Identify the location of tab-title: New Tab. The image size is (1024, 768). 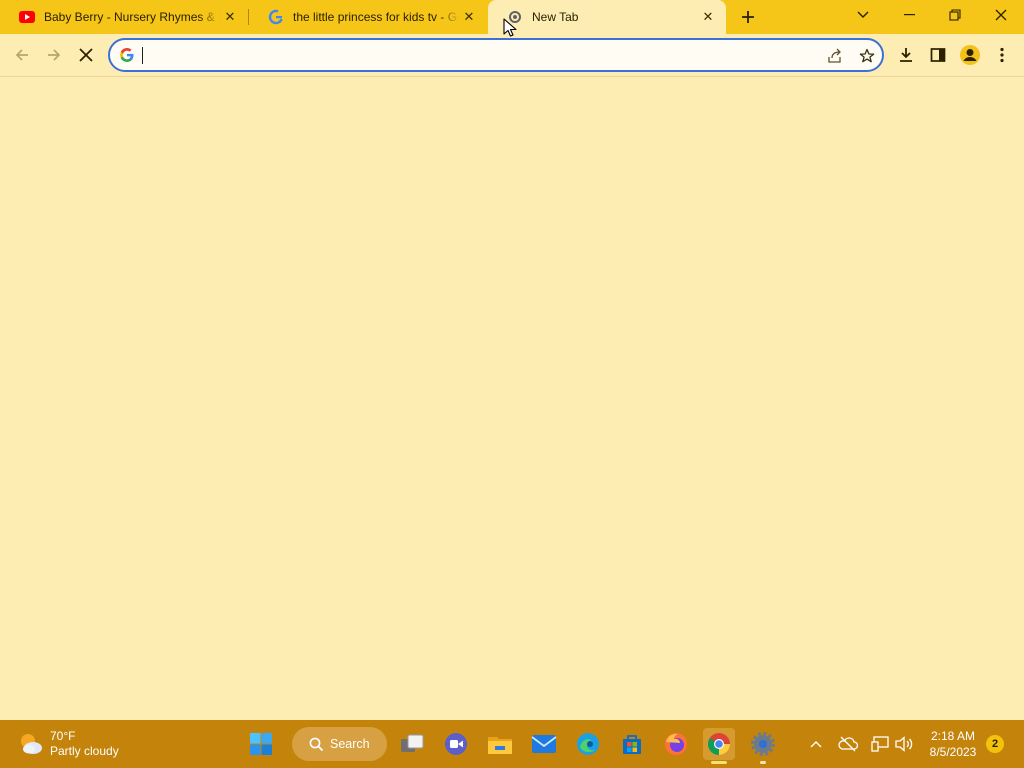
(555, 17).